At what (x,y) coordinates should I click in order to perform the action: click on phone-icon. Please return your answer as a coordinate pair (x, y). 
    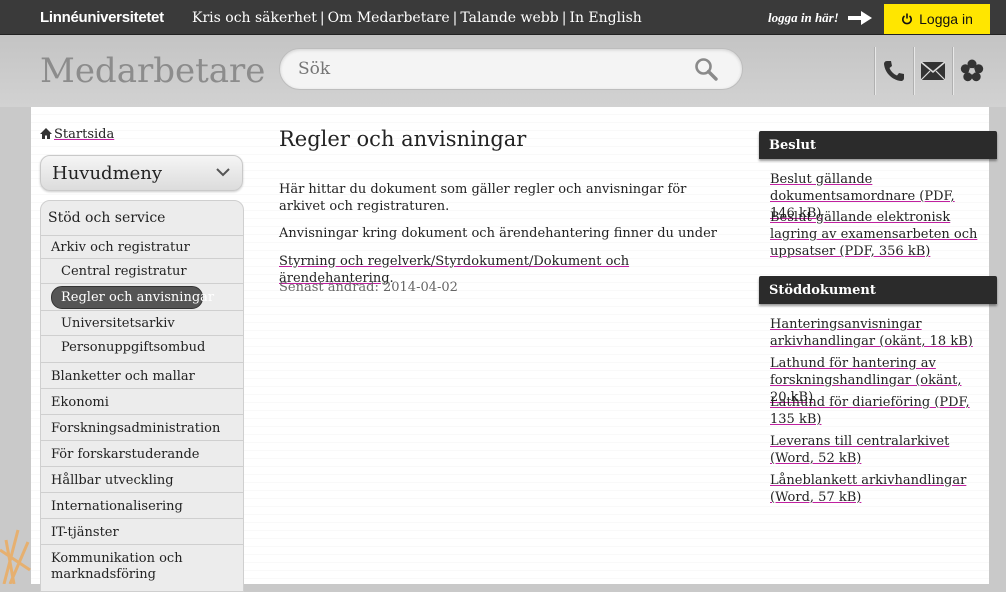
    Looking at the image, I should click on (894, 71).